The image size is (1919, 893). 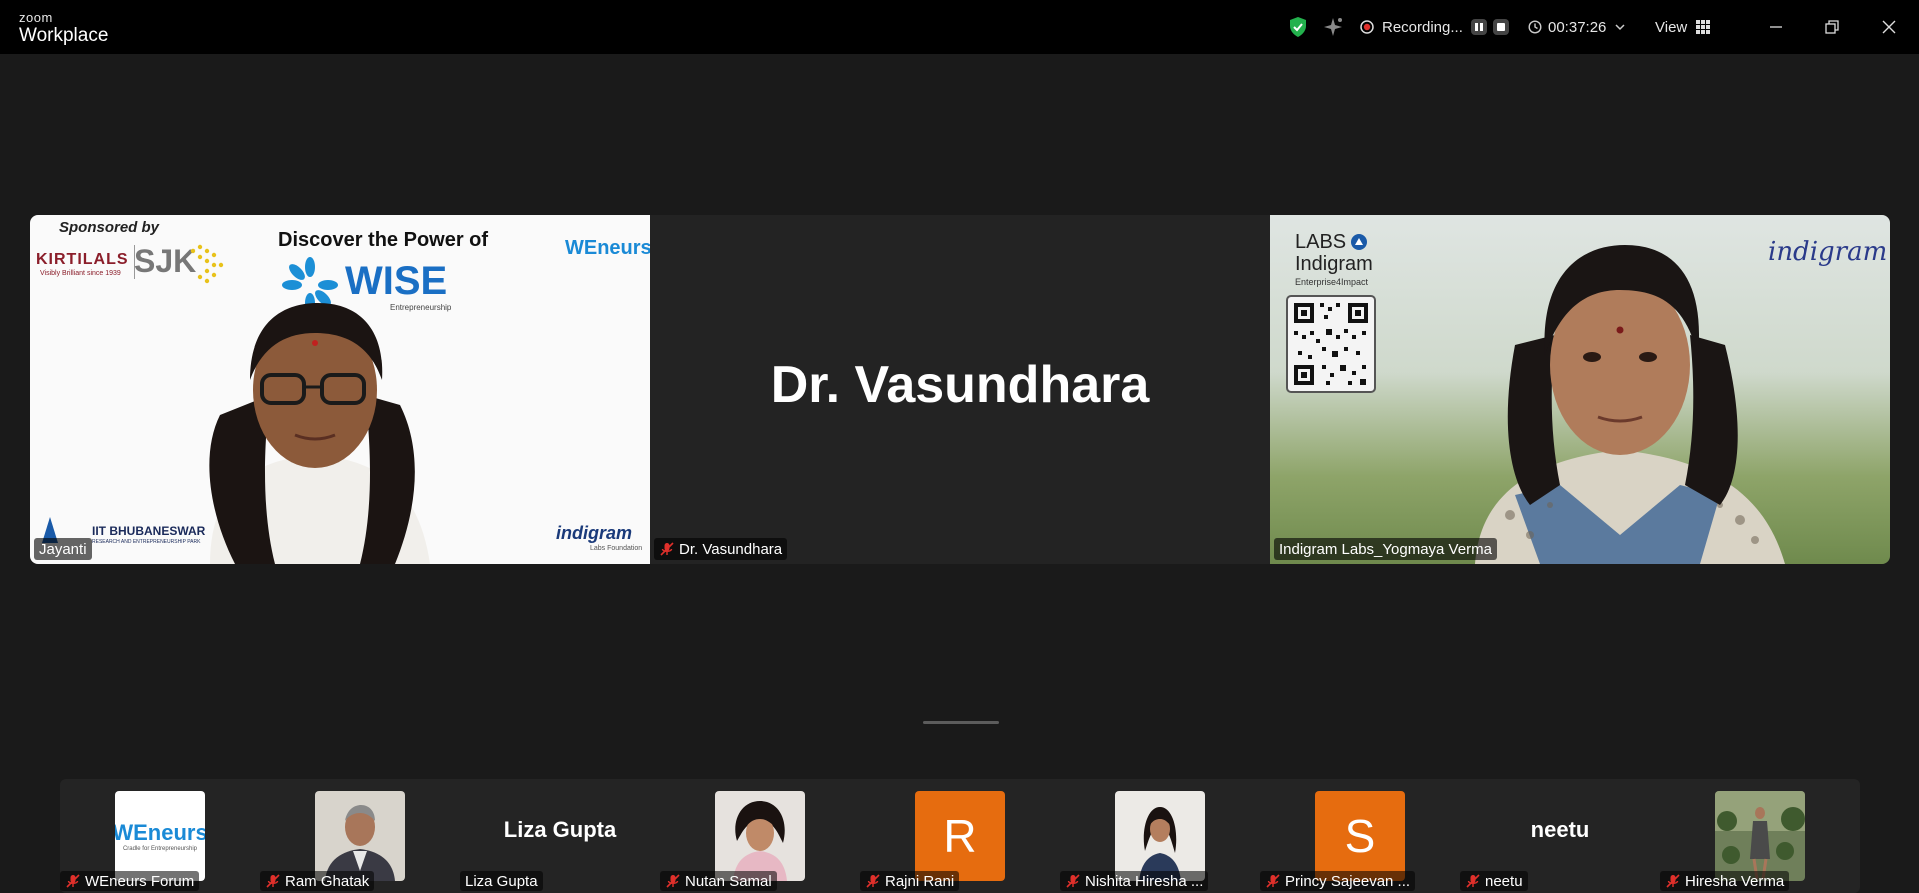 What do you see at coordinates (327, 881) in the screenshot?
I see `participant-name: Ram Ghatak` at bounding box center [327, 881].